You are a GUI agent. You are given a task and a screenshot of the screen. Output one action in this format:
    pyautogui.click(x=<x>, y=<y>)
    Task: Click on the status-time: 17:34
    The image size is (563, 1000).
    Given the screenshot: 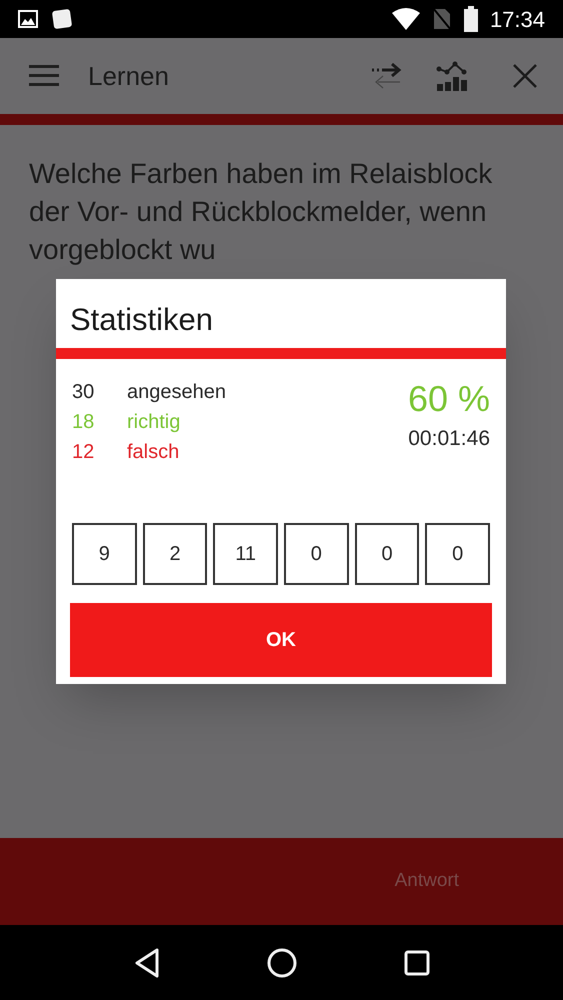 What is the action you would take?
    pyautogui.click(x=517, y=20)
    